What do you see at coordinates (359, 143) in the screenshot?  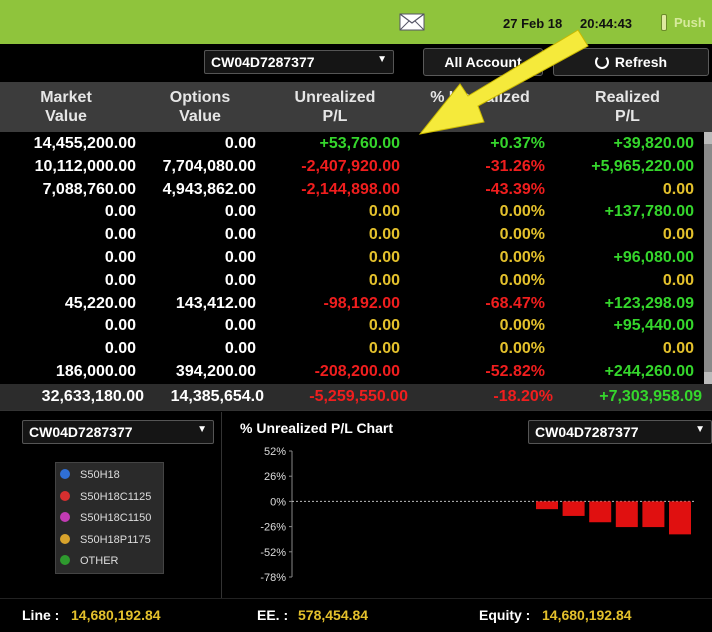 I see `unrealized-pl-cell: +53,760.00` at bounding box center [359, 143].